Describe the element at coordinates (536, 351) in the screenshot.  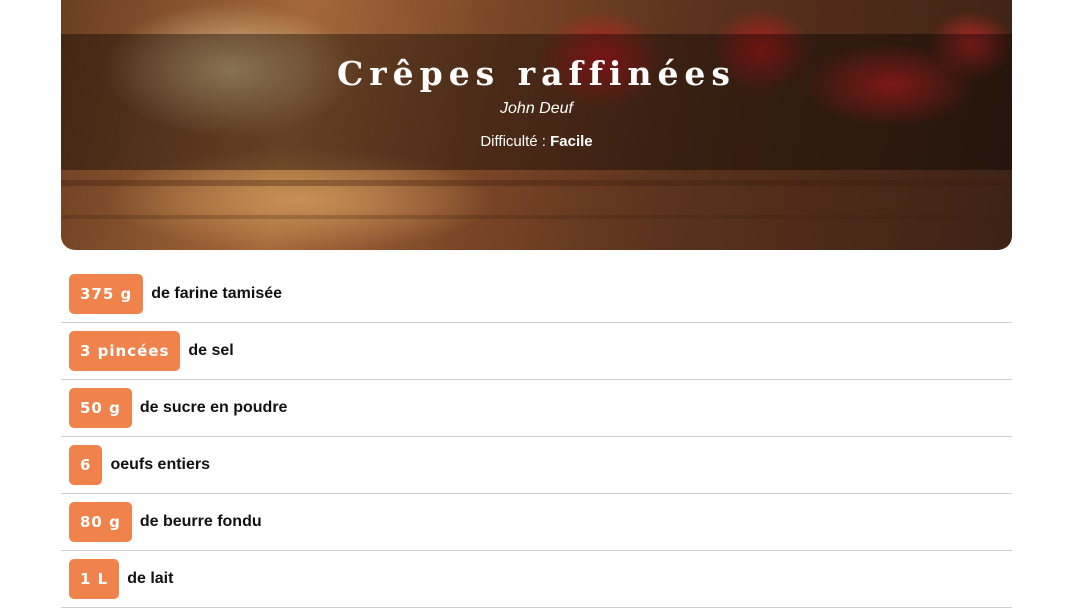
I see `ingredient-item: 3 pincées de sel` at that location.